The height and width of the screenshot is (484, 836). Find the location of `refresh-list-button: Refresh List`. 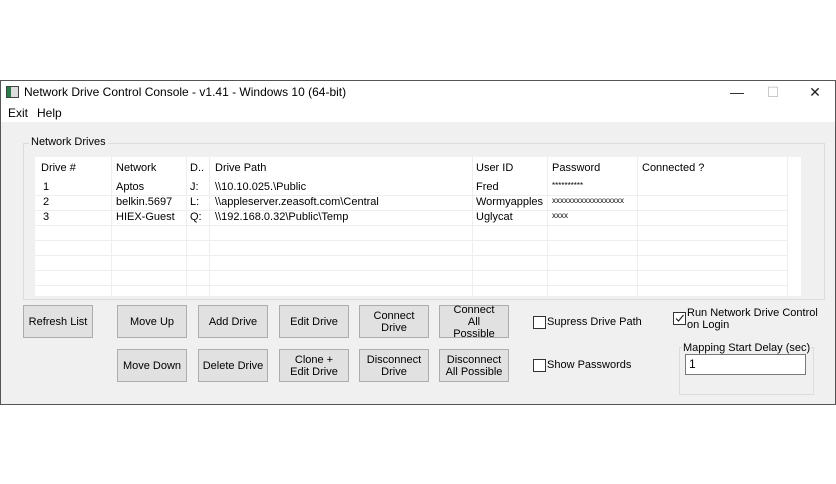

refresh-list-button: Refresh List is located at coordinates (58, 321).